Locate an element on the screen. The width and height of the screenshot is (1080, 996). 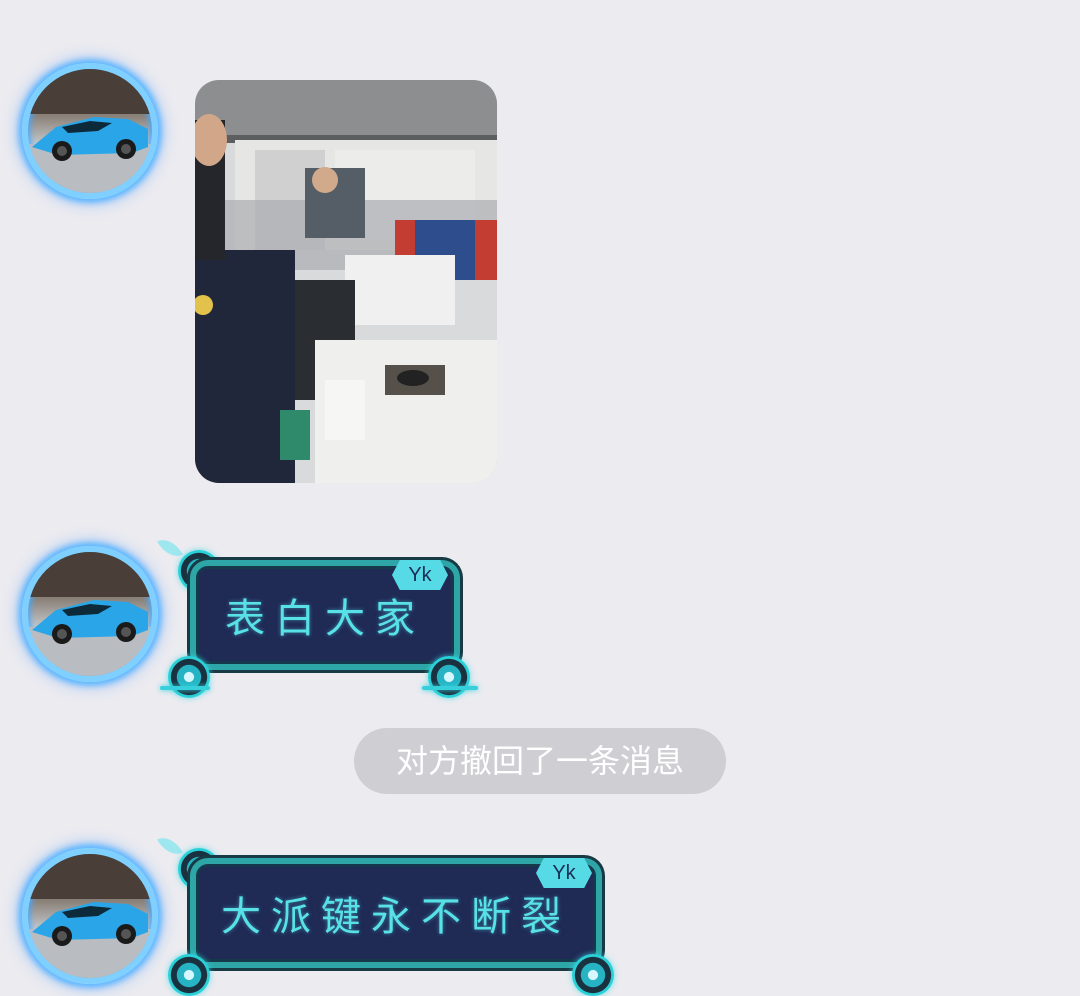
image-message is located at coordinates (346, 281).